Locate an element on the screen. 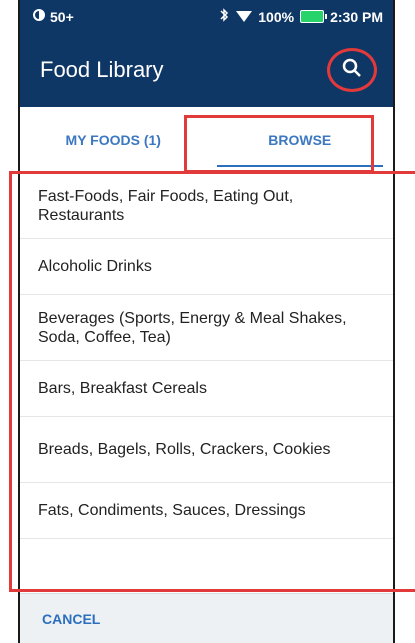 This screenshot has height=643, width=415. status-right: 100% 2:30 PM is located at coordinates (300, 16).